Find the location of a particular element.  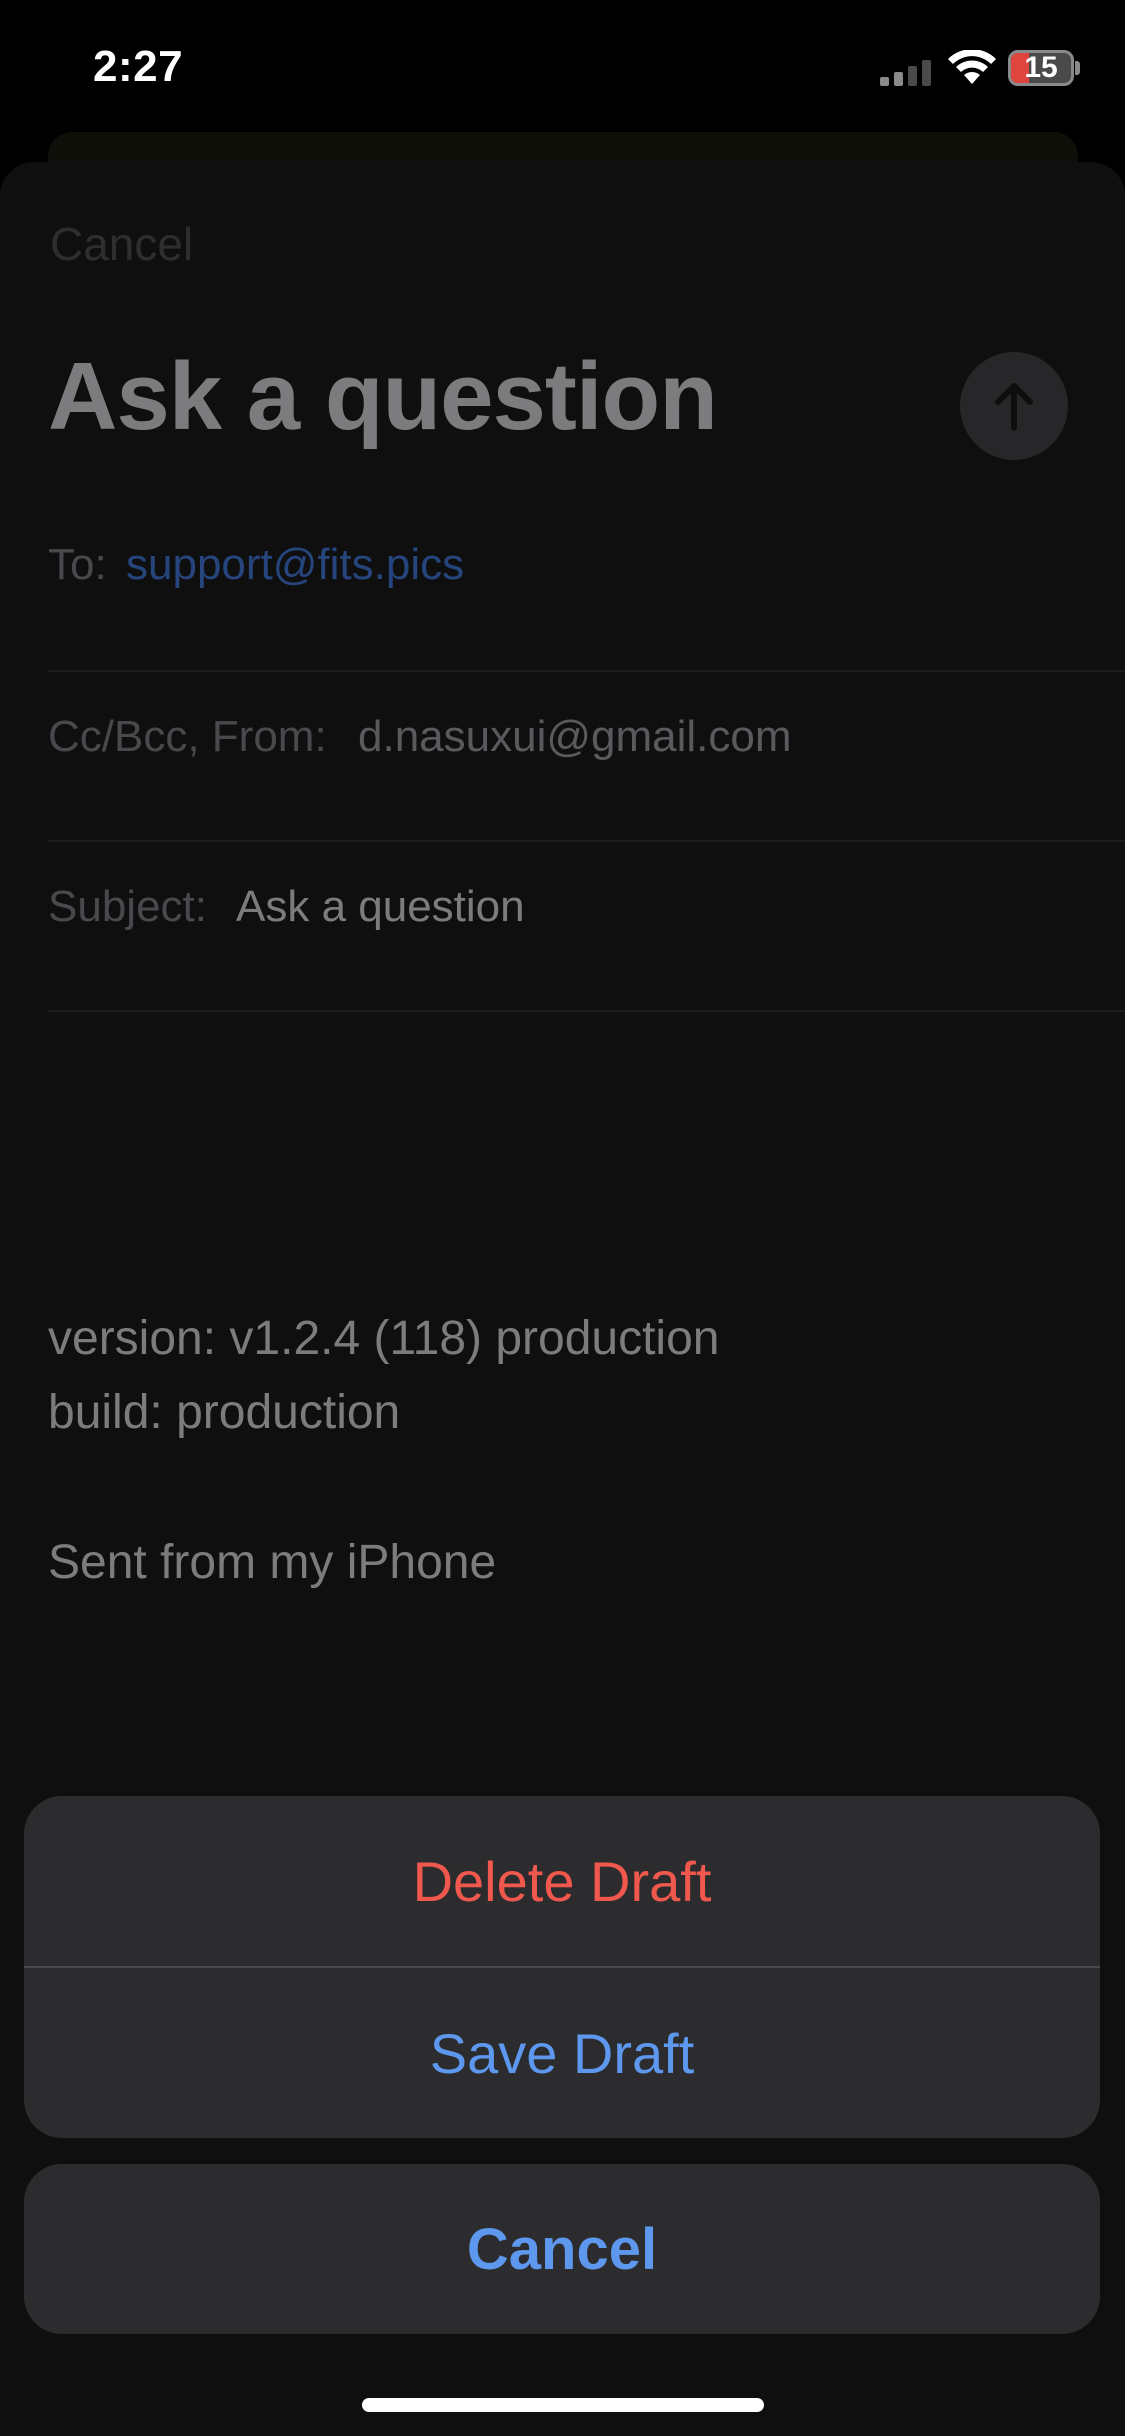

from-address: d.nasuxui@gmail.com is located at coordinates (575, 737).